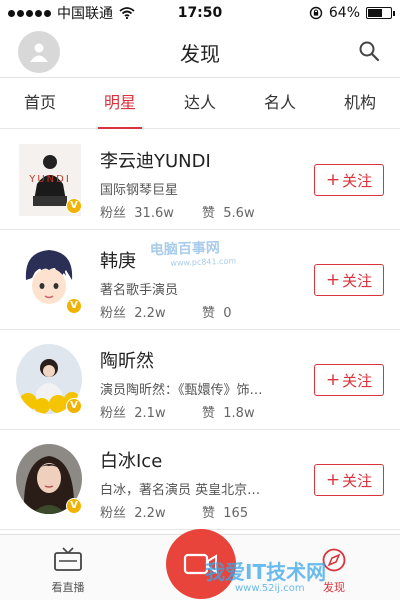 This screenshot has width=400, height=600. Describe the element at coordinates (344, 13) in the screenshot. I see `battery-percent: 64%` at that location.